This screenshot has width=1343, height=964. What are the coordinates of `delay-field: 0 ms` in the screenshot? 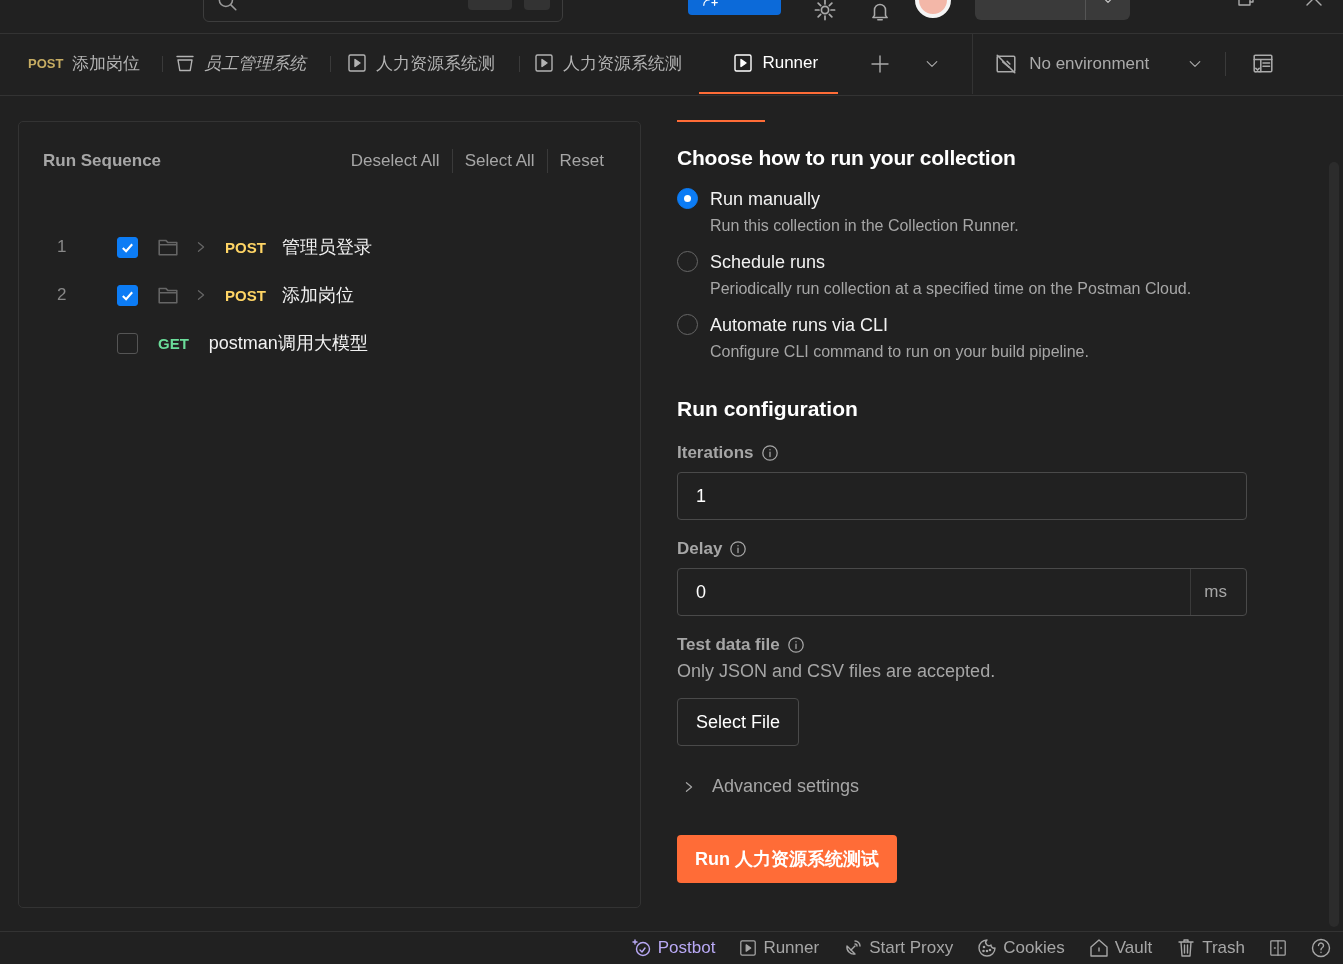 It's located at (962, 592).